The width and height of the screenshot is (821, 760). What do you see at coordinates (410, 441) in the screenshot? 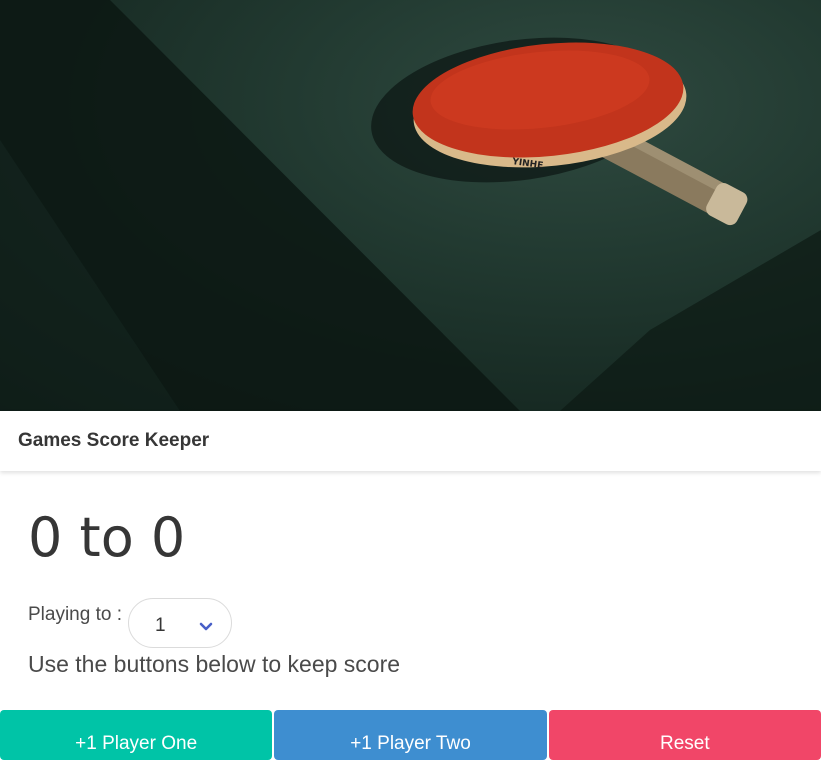
I see `card-header: Games Score Keeper` at bounding box center [410, 441].